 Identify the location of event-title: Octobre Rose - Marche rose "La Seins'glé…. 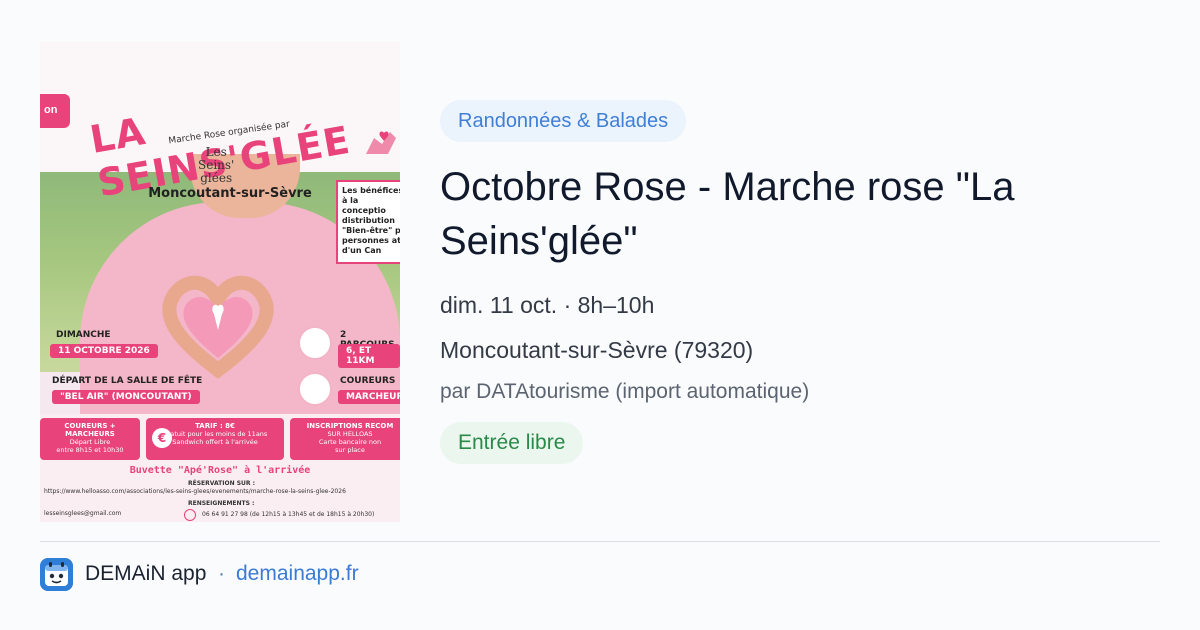
(727, 214).